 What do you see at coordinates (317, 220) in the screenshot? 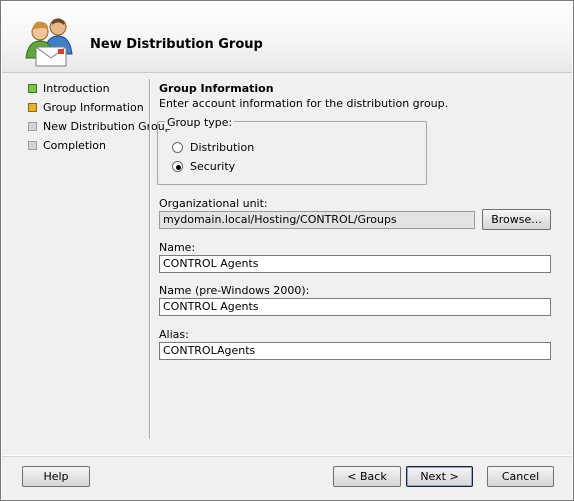
I see `org-unit-field: mydomain.local/Hosting/CONTROL/Groups` at bounding box center [317, 220].